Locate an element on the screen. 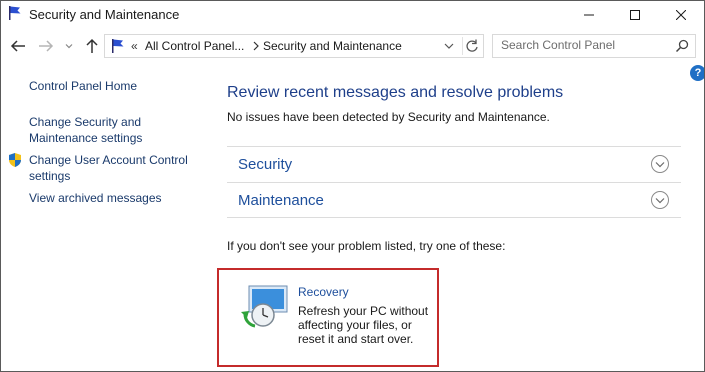  section-security: Security is located at coordinates (454, 163).